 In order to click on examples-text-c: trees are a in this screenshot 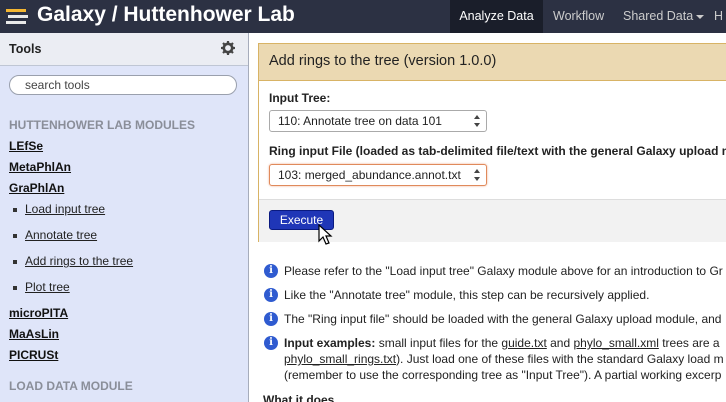, I will do `click(689, 343)`.